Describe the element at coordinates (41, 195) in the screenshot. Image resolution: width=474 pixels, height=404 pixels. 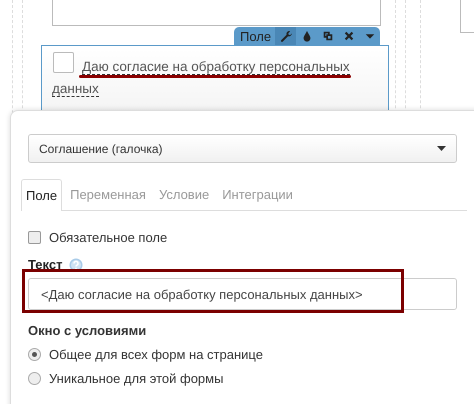
I see `settings-tab: Поле` at that location.